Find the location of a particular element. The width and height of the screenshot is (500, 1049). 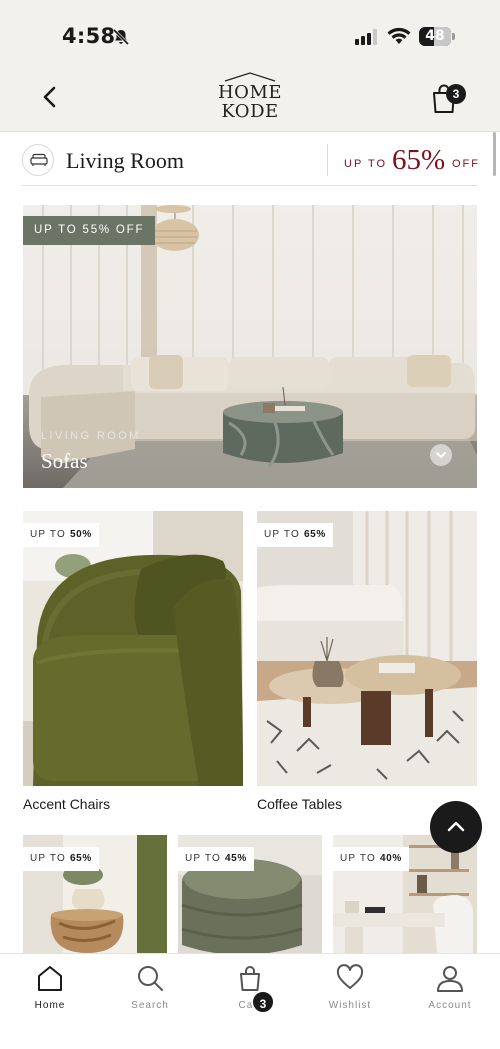

tile-discount-badge: UP TO 50% is located at coordinates (61, 535).